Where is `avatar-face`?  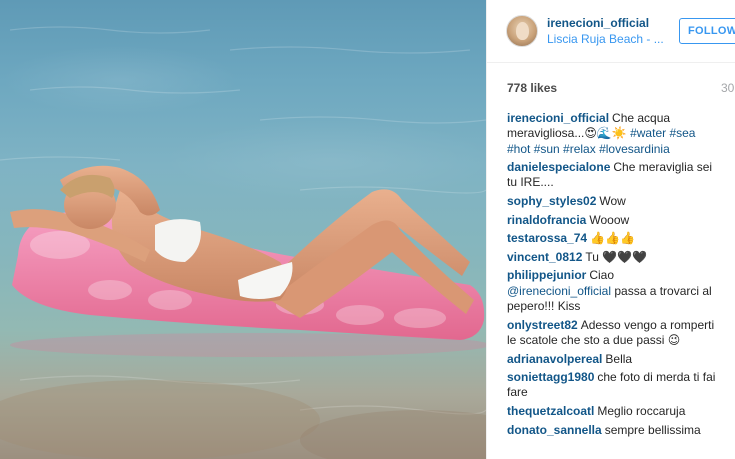 avatar-face is located at coordinates (522, 31).